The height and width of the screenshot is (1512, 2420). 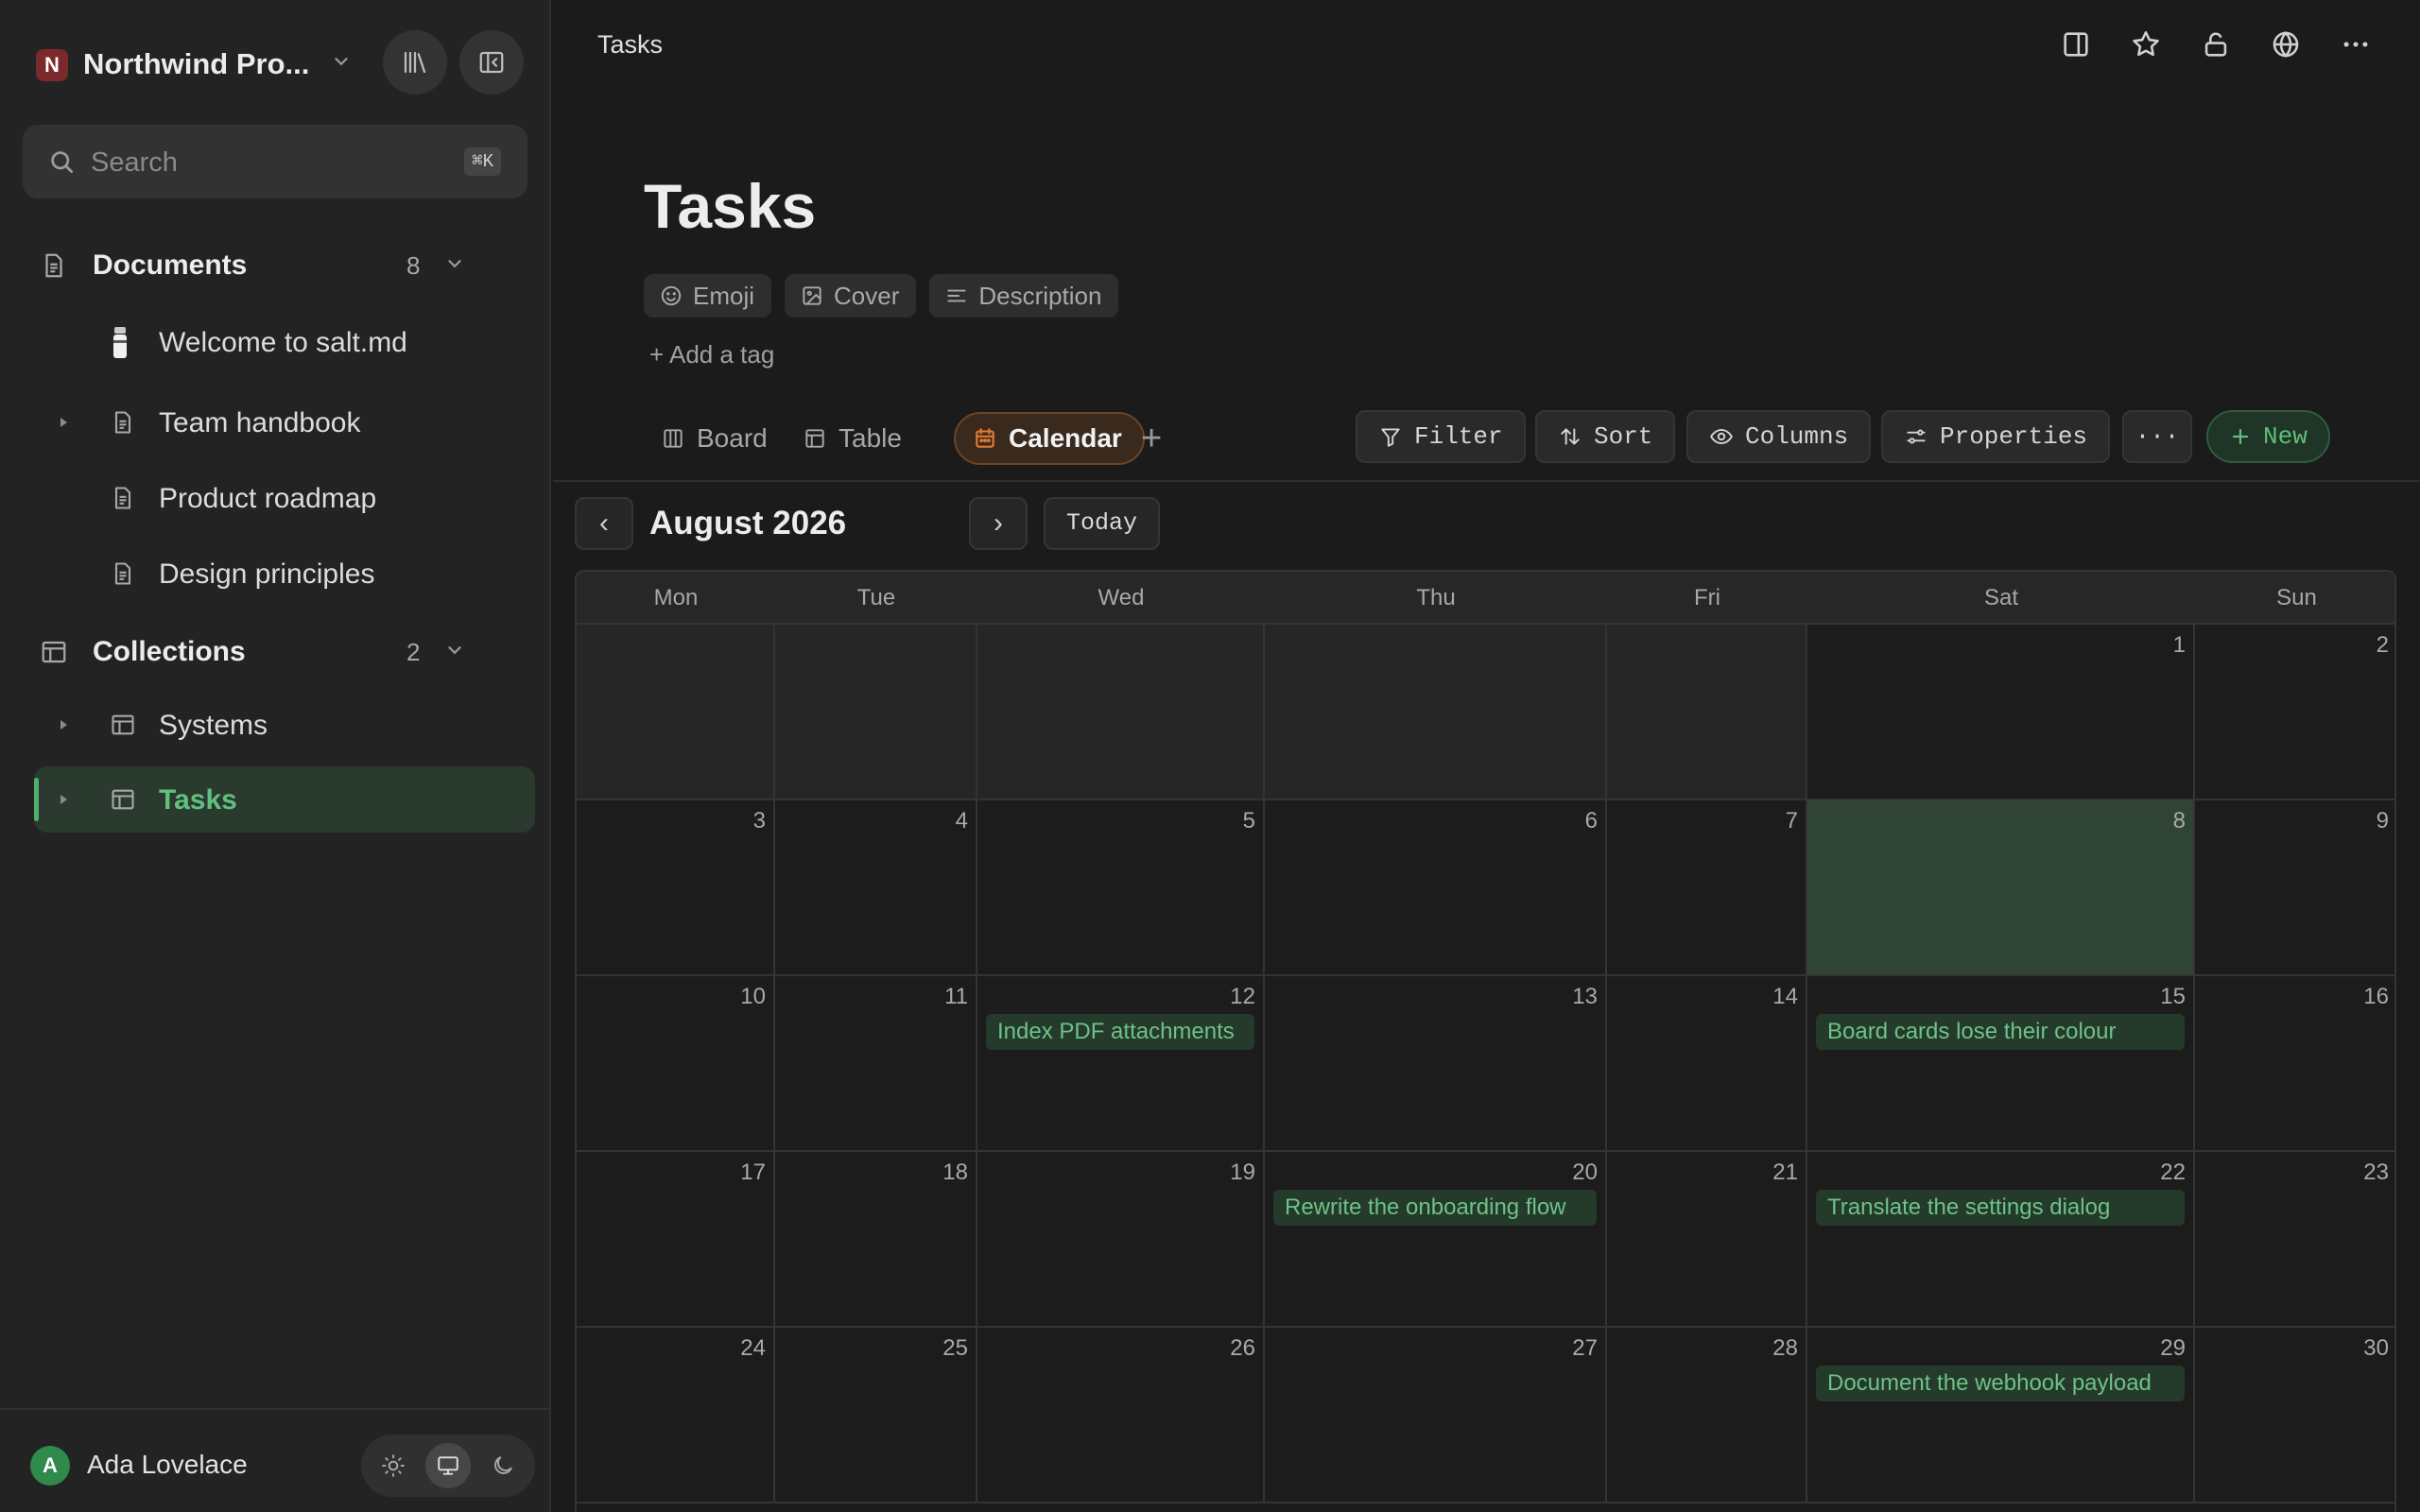 I want to click on calendar-day-cell: 15 Board cards lose their colour, so click(x=2001, y=1064).